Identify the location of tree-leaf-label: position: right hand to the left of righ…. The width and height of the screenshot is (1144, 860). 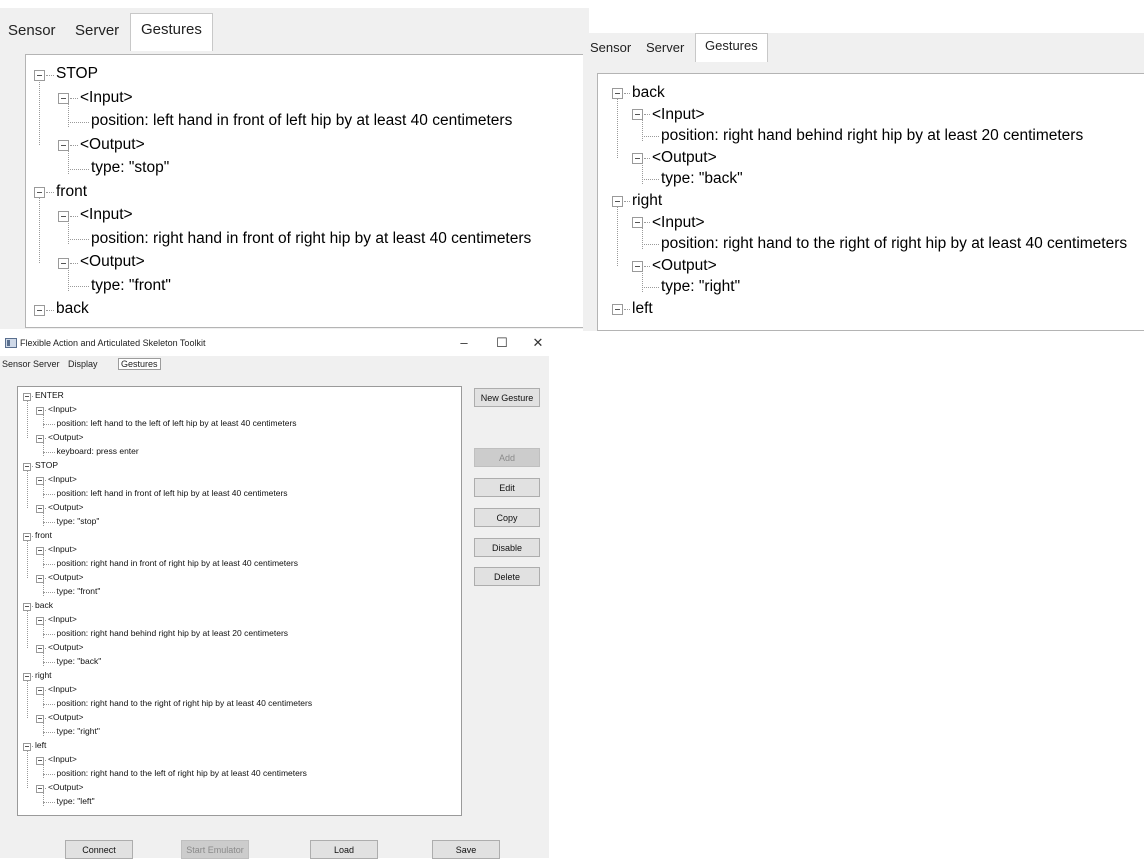
(181, 773).